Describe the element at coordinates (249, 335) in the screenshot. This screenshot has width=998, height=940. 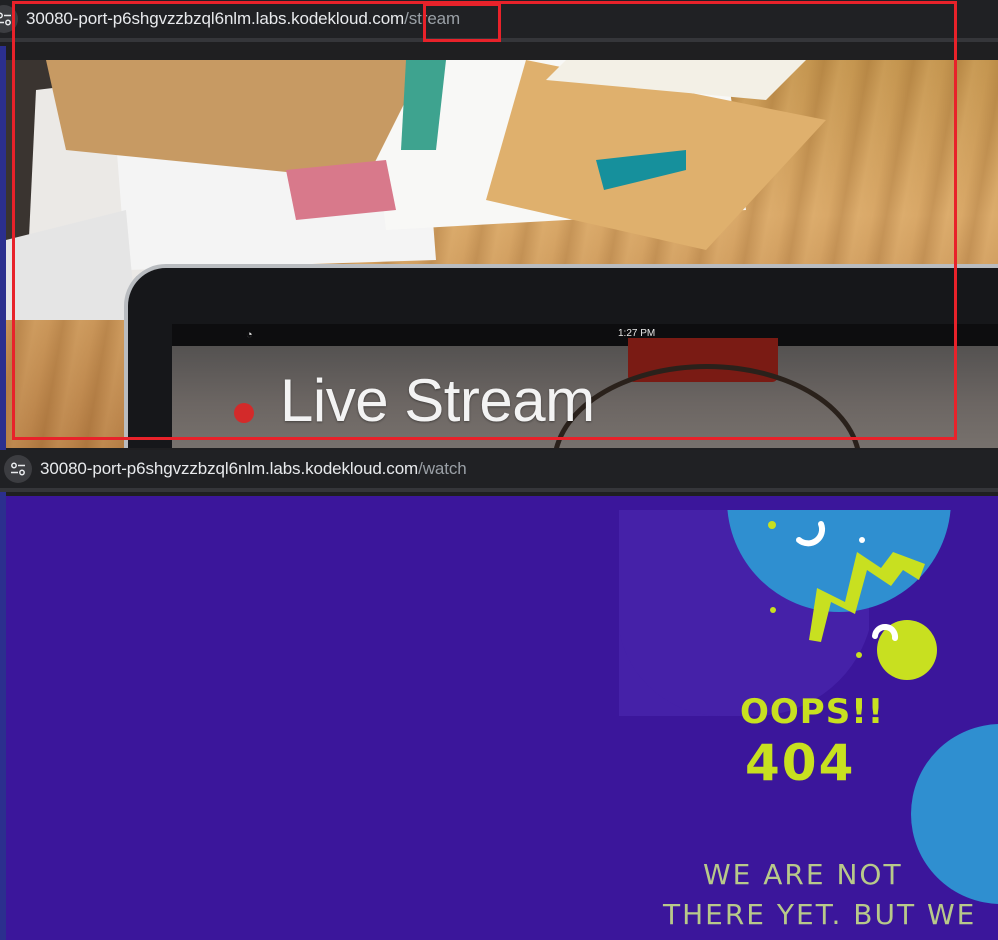
I see `wifi-icon: ◔` at that location.